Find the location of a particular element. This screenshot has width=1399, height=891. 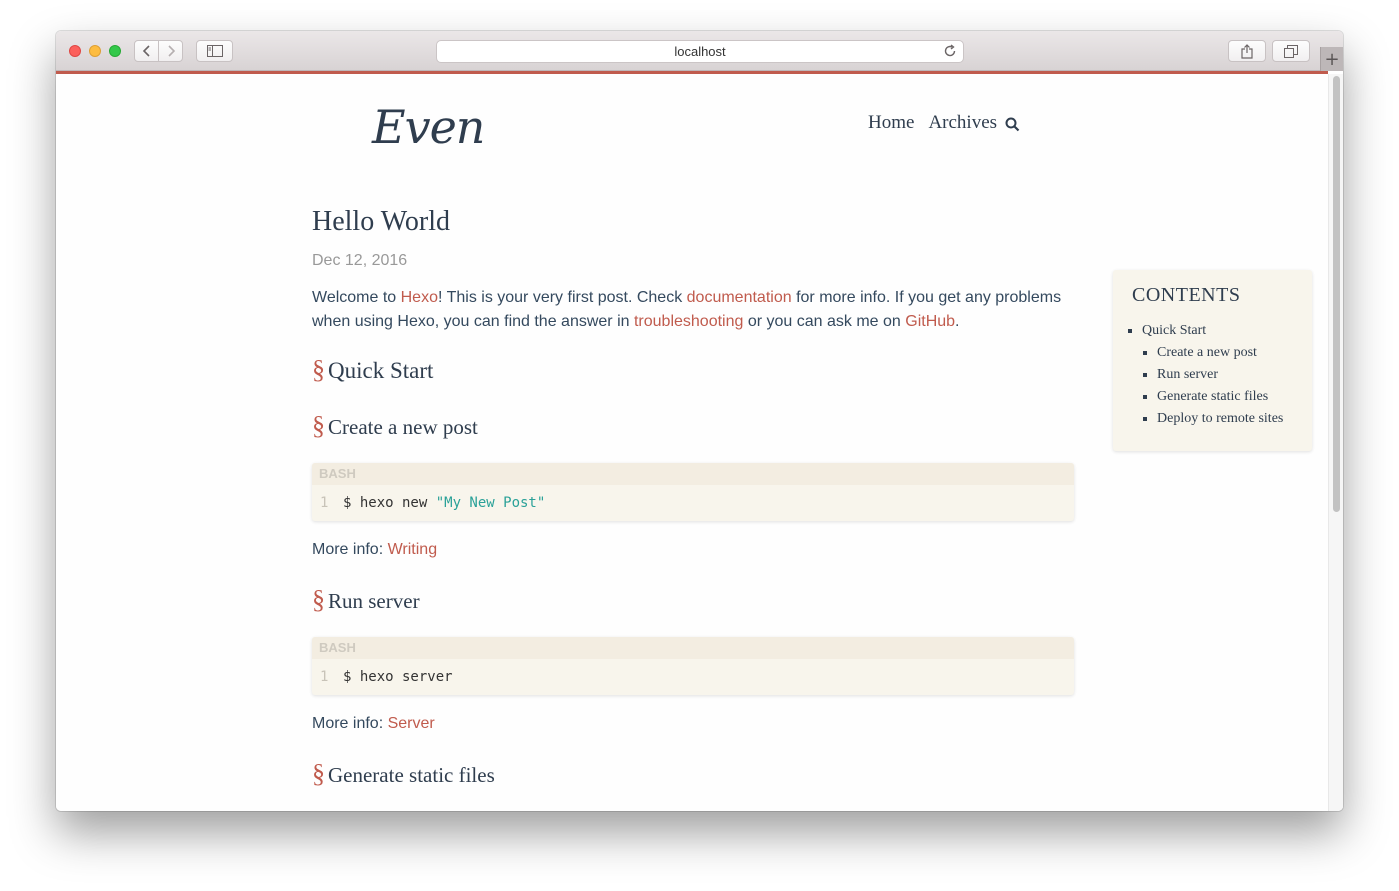

code-command: $ hexo server is located at coordinates (398, 677).